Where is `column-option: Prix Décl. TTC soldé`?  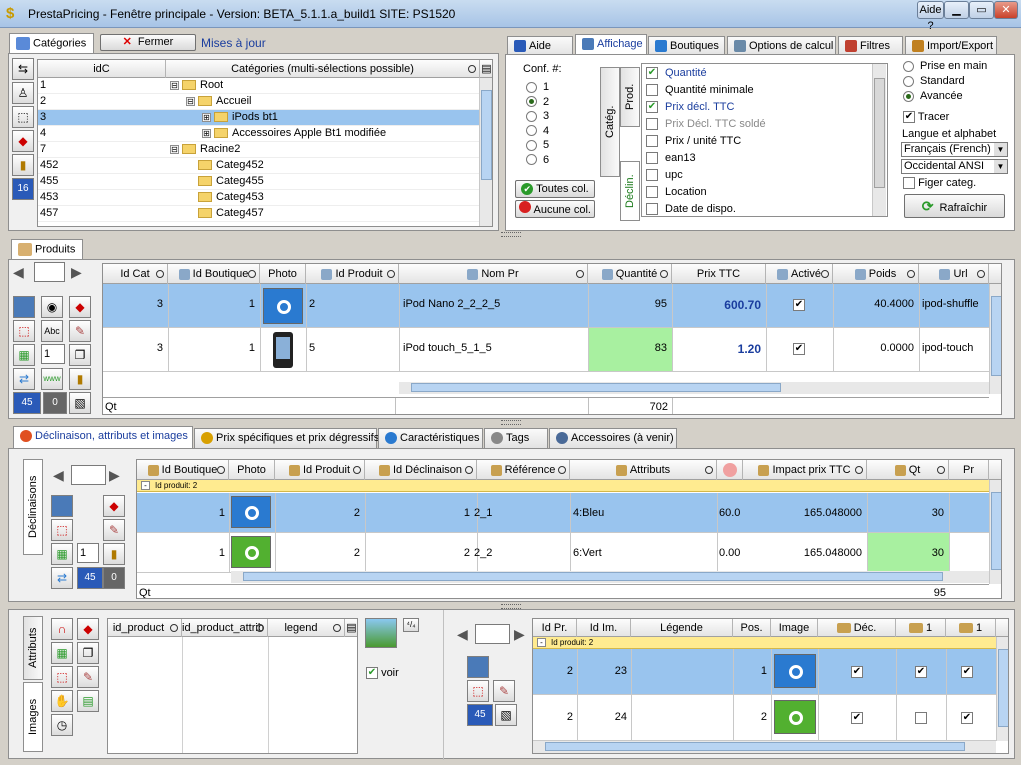
column-option: Prix Décl. TTC soldé is located at coordinates (758, 126).